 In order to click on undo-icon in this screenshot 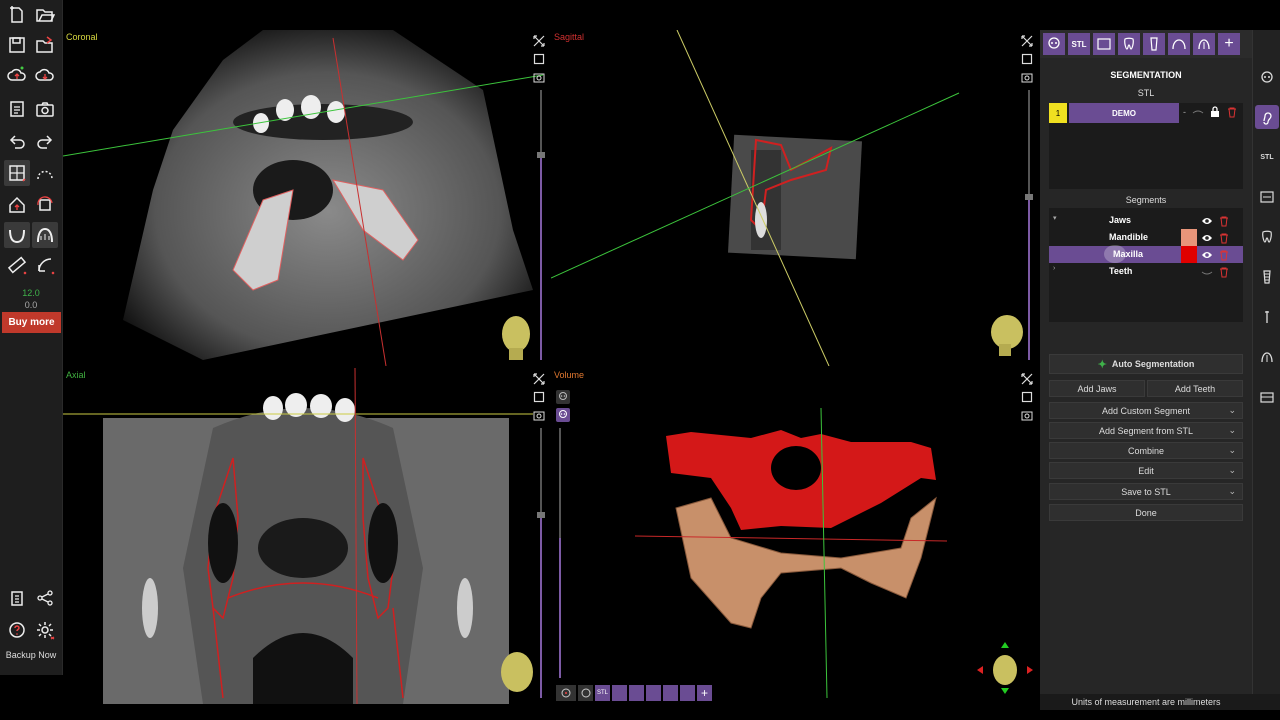, I will do `click(17, 141)`.